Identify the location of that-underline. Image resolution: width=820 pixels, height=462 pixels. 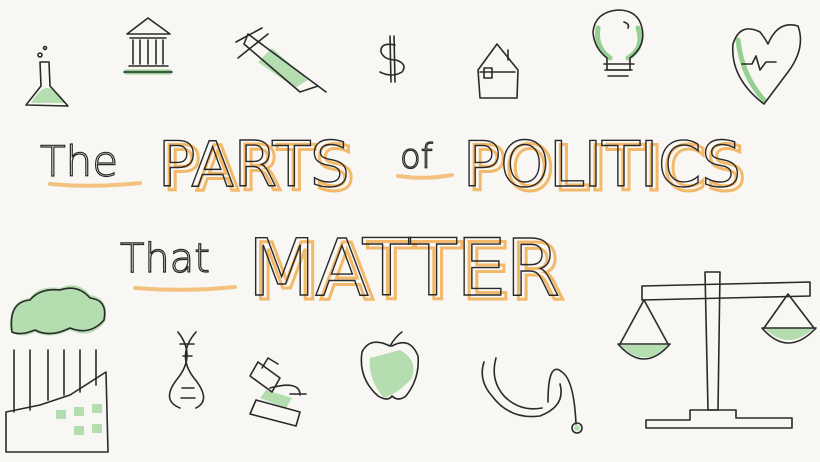
(185, 288).